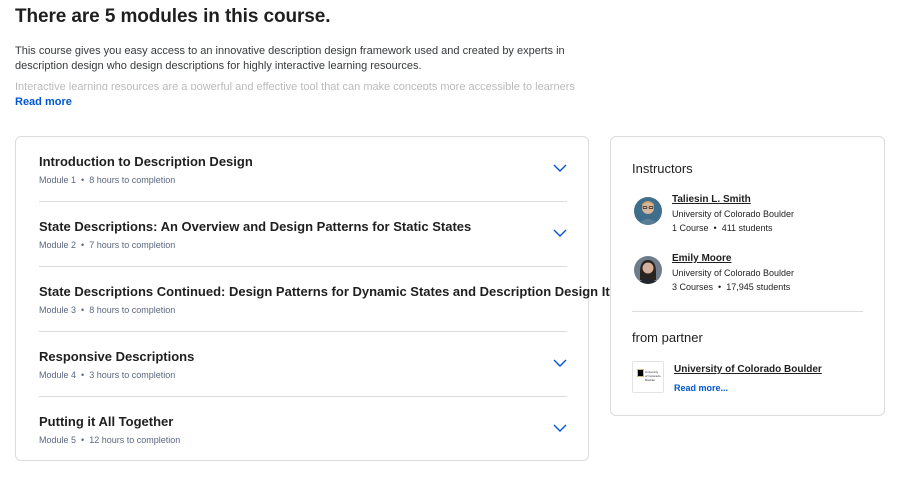  Describe the element at coordinates (58, 245) in the screenshot. I see `module-label: Module 2` at that location.